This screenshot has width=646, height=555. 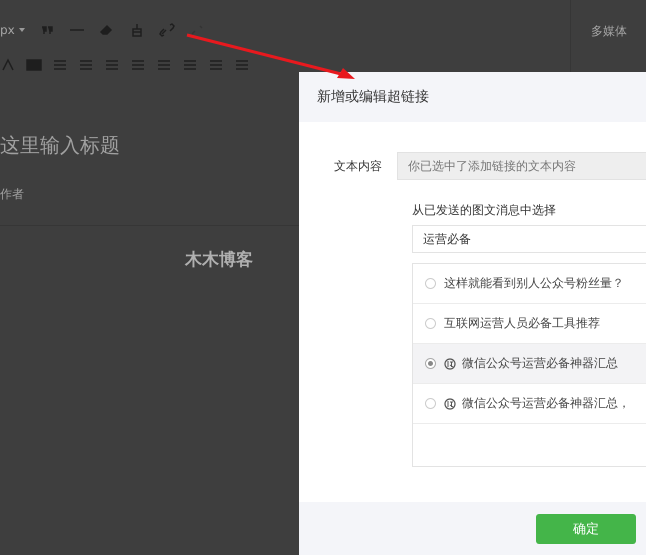 I want to click on align-center-icon, so click(x=86, y=65).